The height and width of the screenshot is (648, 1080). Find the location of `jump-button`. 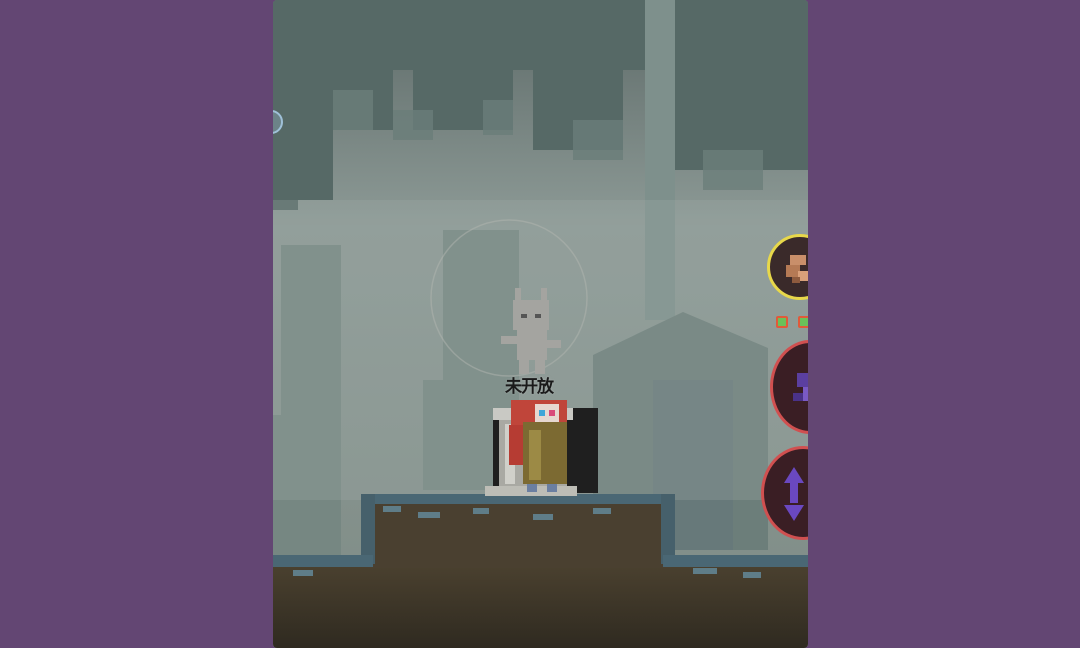

jump-button is located at coordinates (784, 493).